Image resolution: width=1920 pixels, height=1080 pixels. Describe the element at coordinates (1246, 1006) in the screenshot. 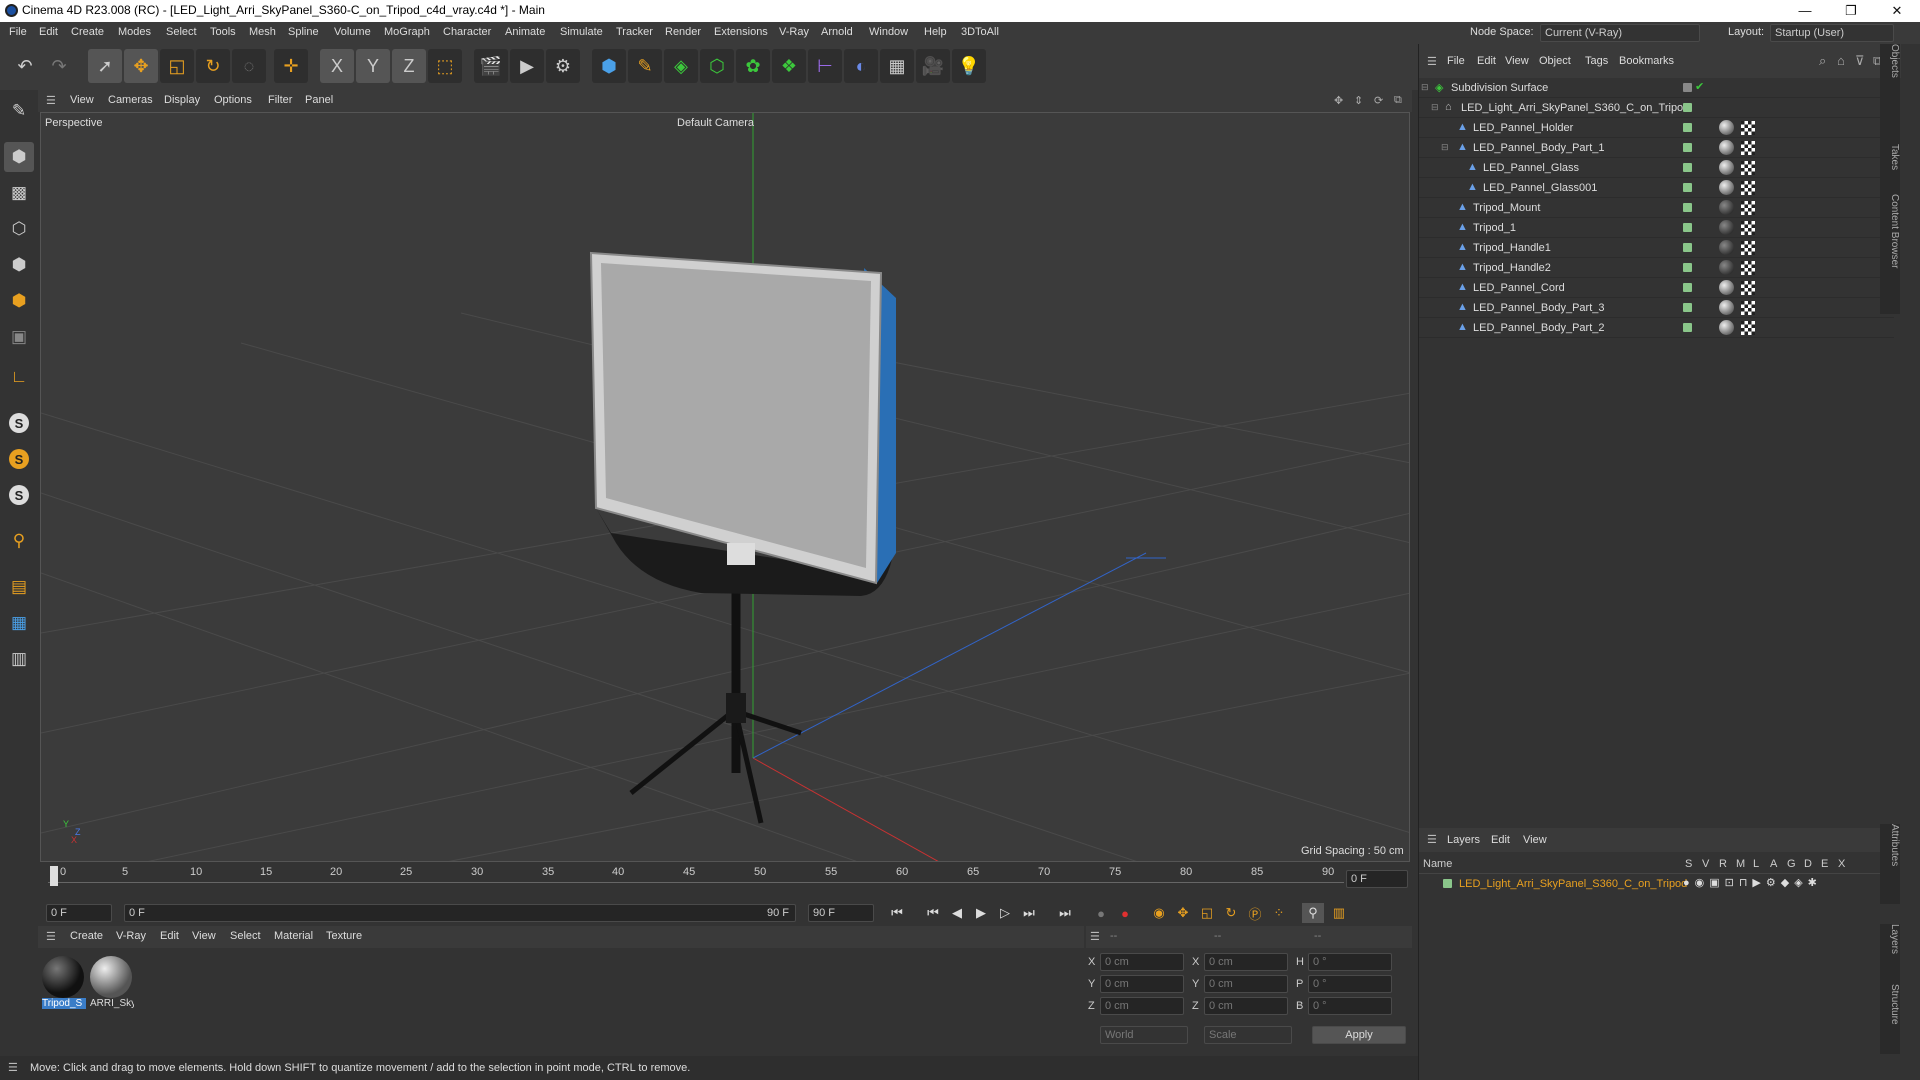

I see `size-z-field: 0 cm` at that location.